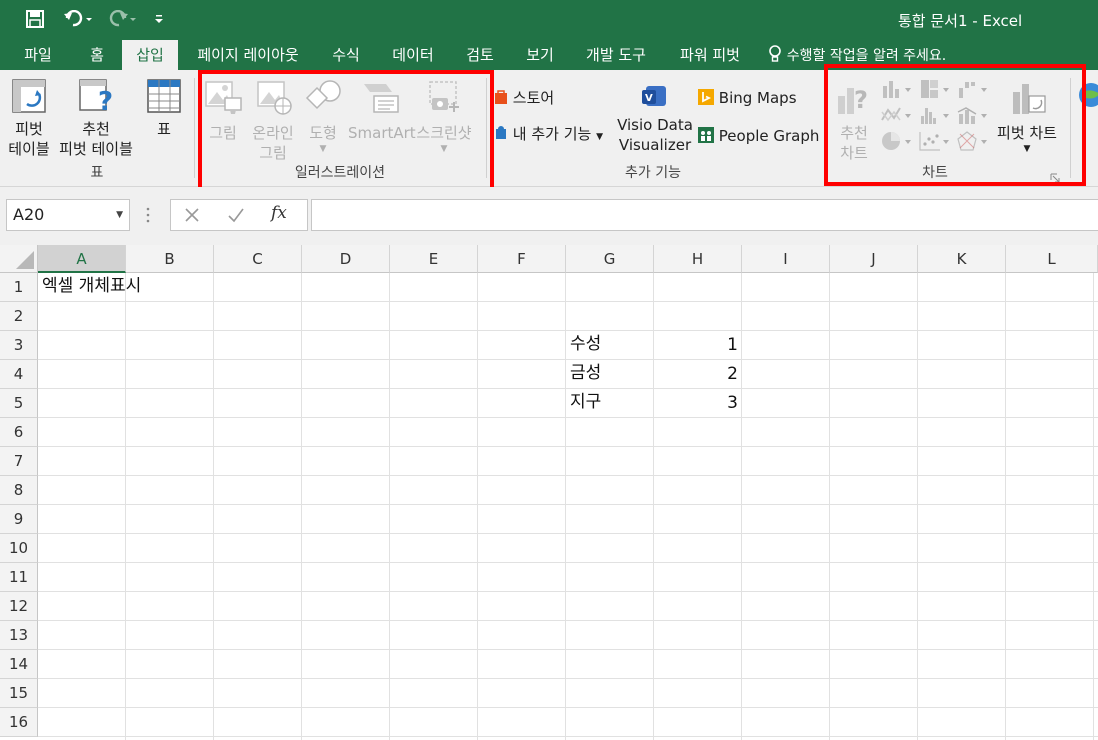 This screenshot has width=1098, height=740. I want to click on customize-qat-button, so click(159, 19).